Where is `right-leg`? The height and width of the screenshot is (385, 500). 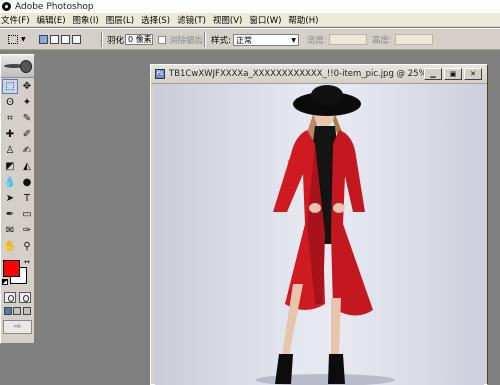 right-leg is located at coordinates (336, 327).